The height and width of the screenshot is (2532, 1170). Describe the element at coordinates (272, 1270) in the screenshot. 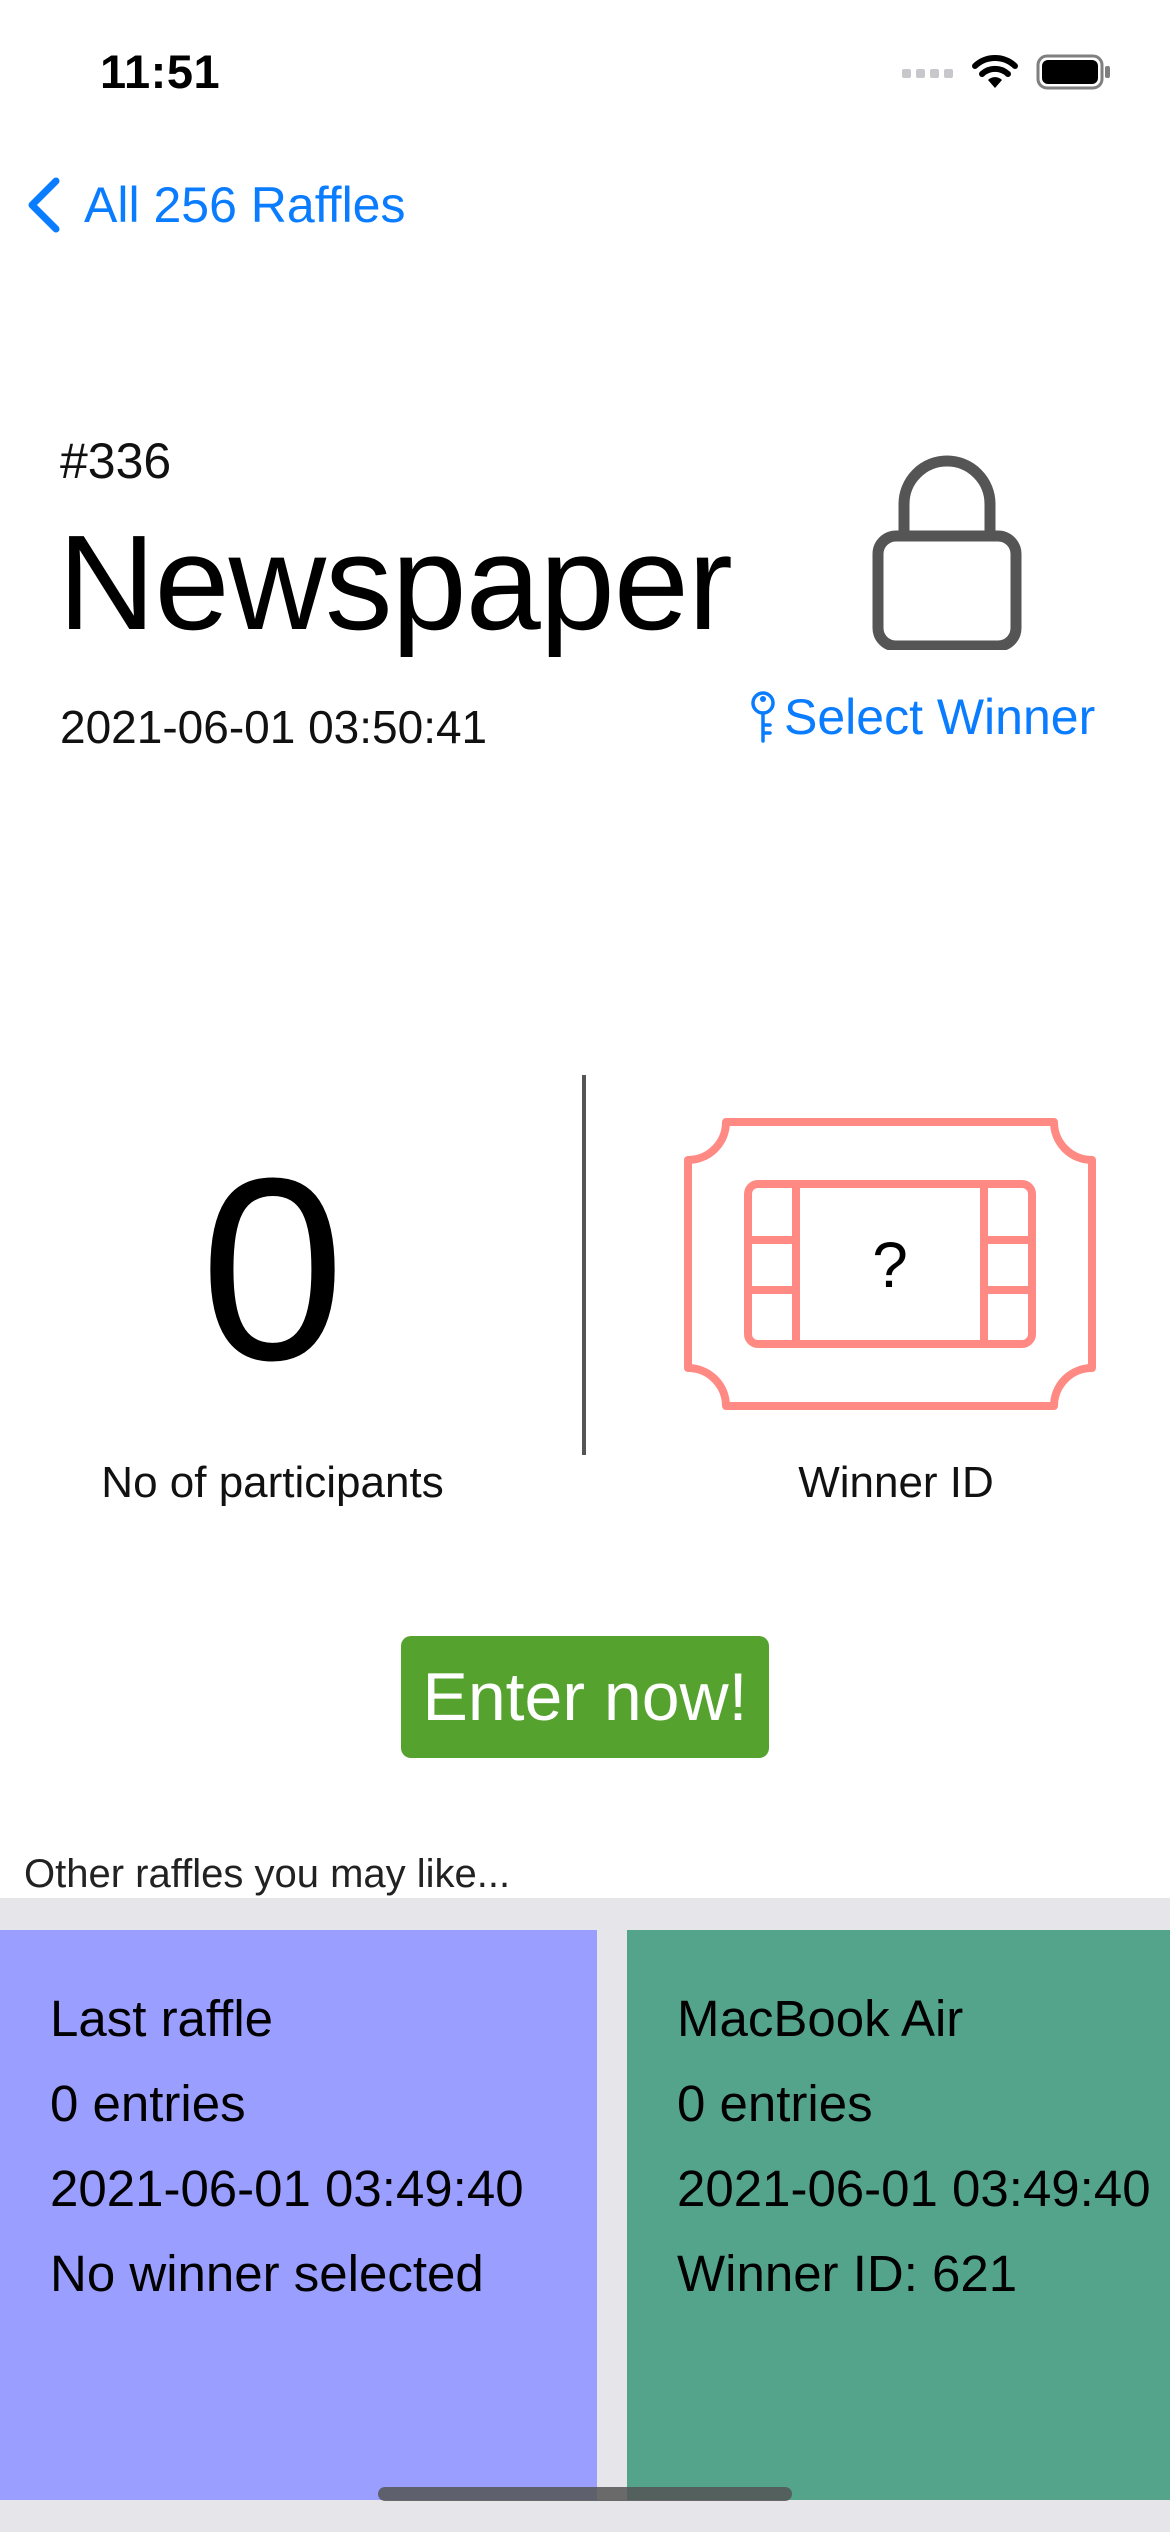

I see `participants-count: 0` at that location.